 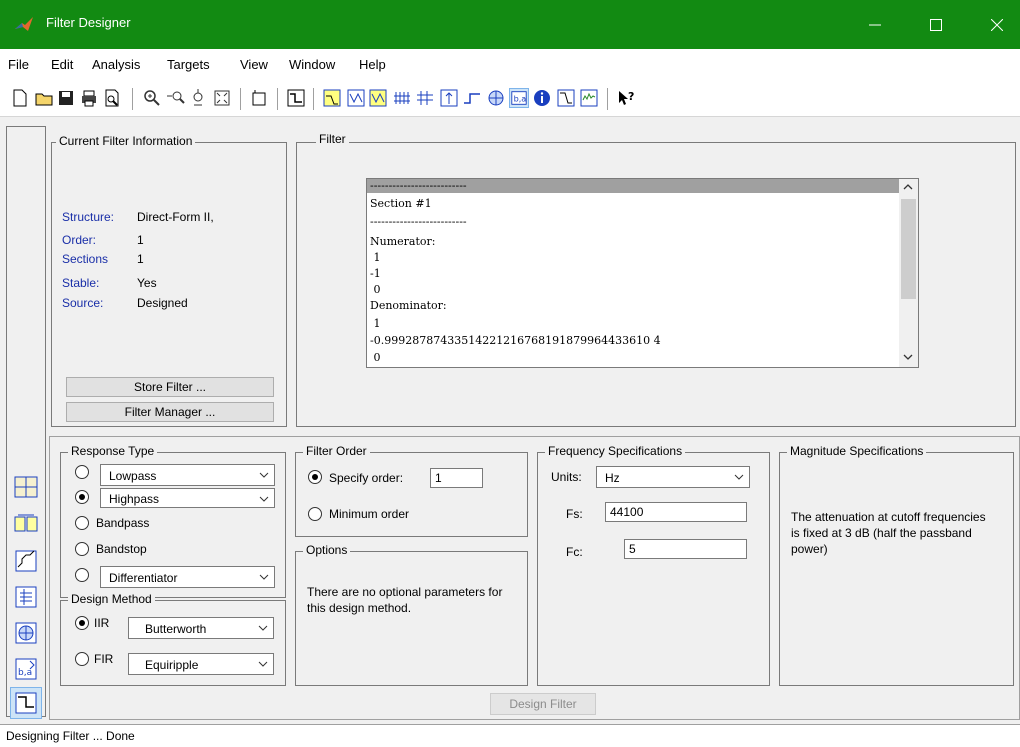 What do you see at coordinates (472, 98) in the screenshot?
I see `step-response-button` at bounding box center [472, 98].